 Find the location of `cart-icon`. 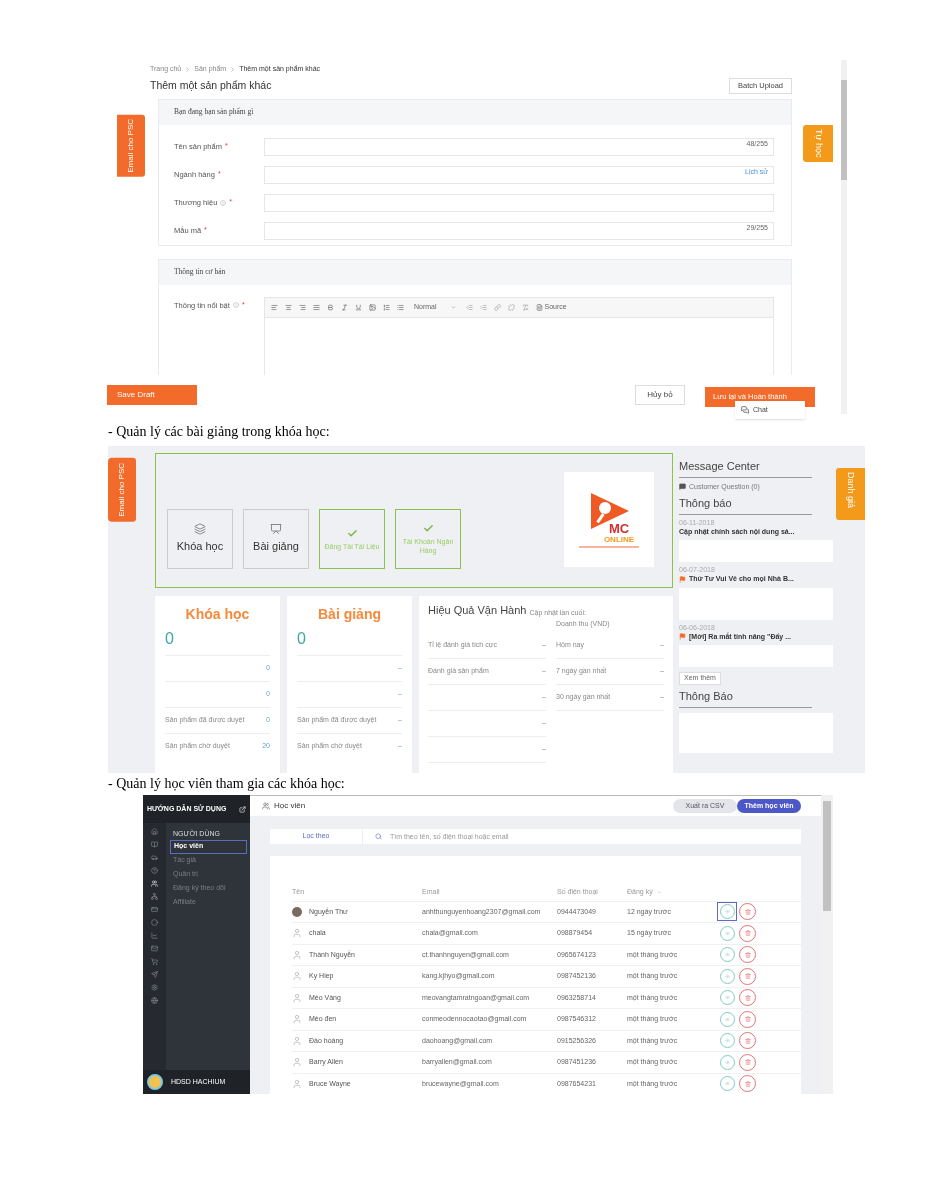

cart-icon is located at coordinates (154, 961).